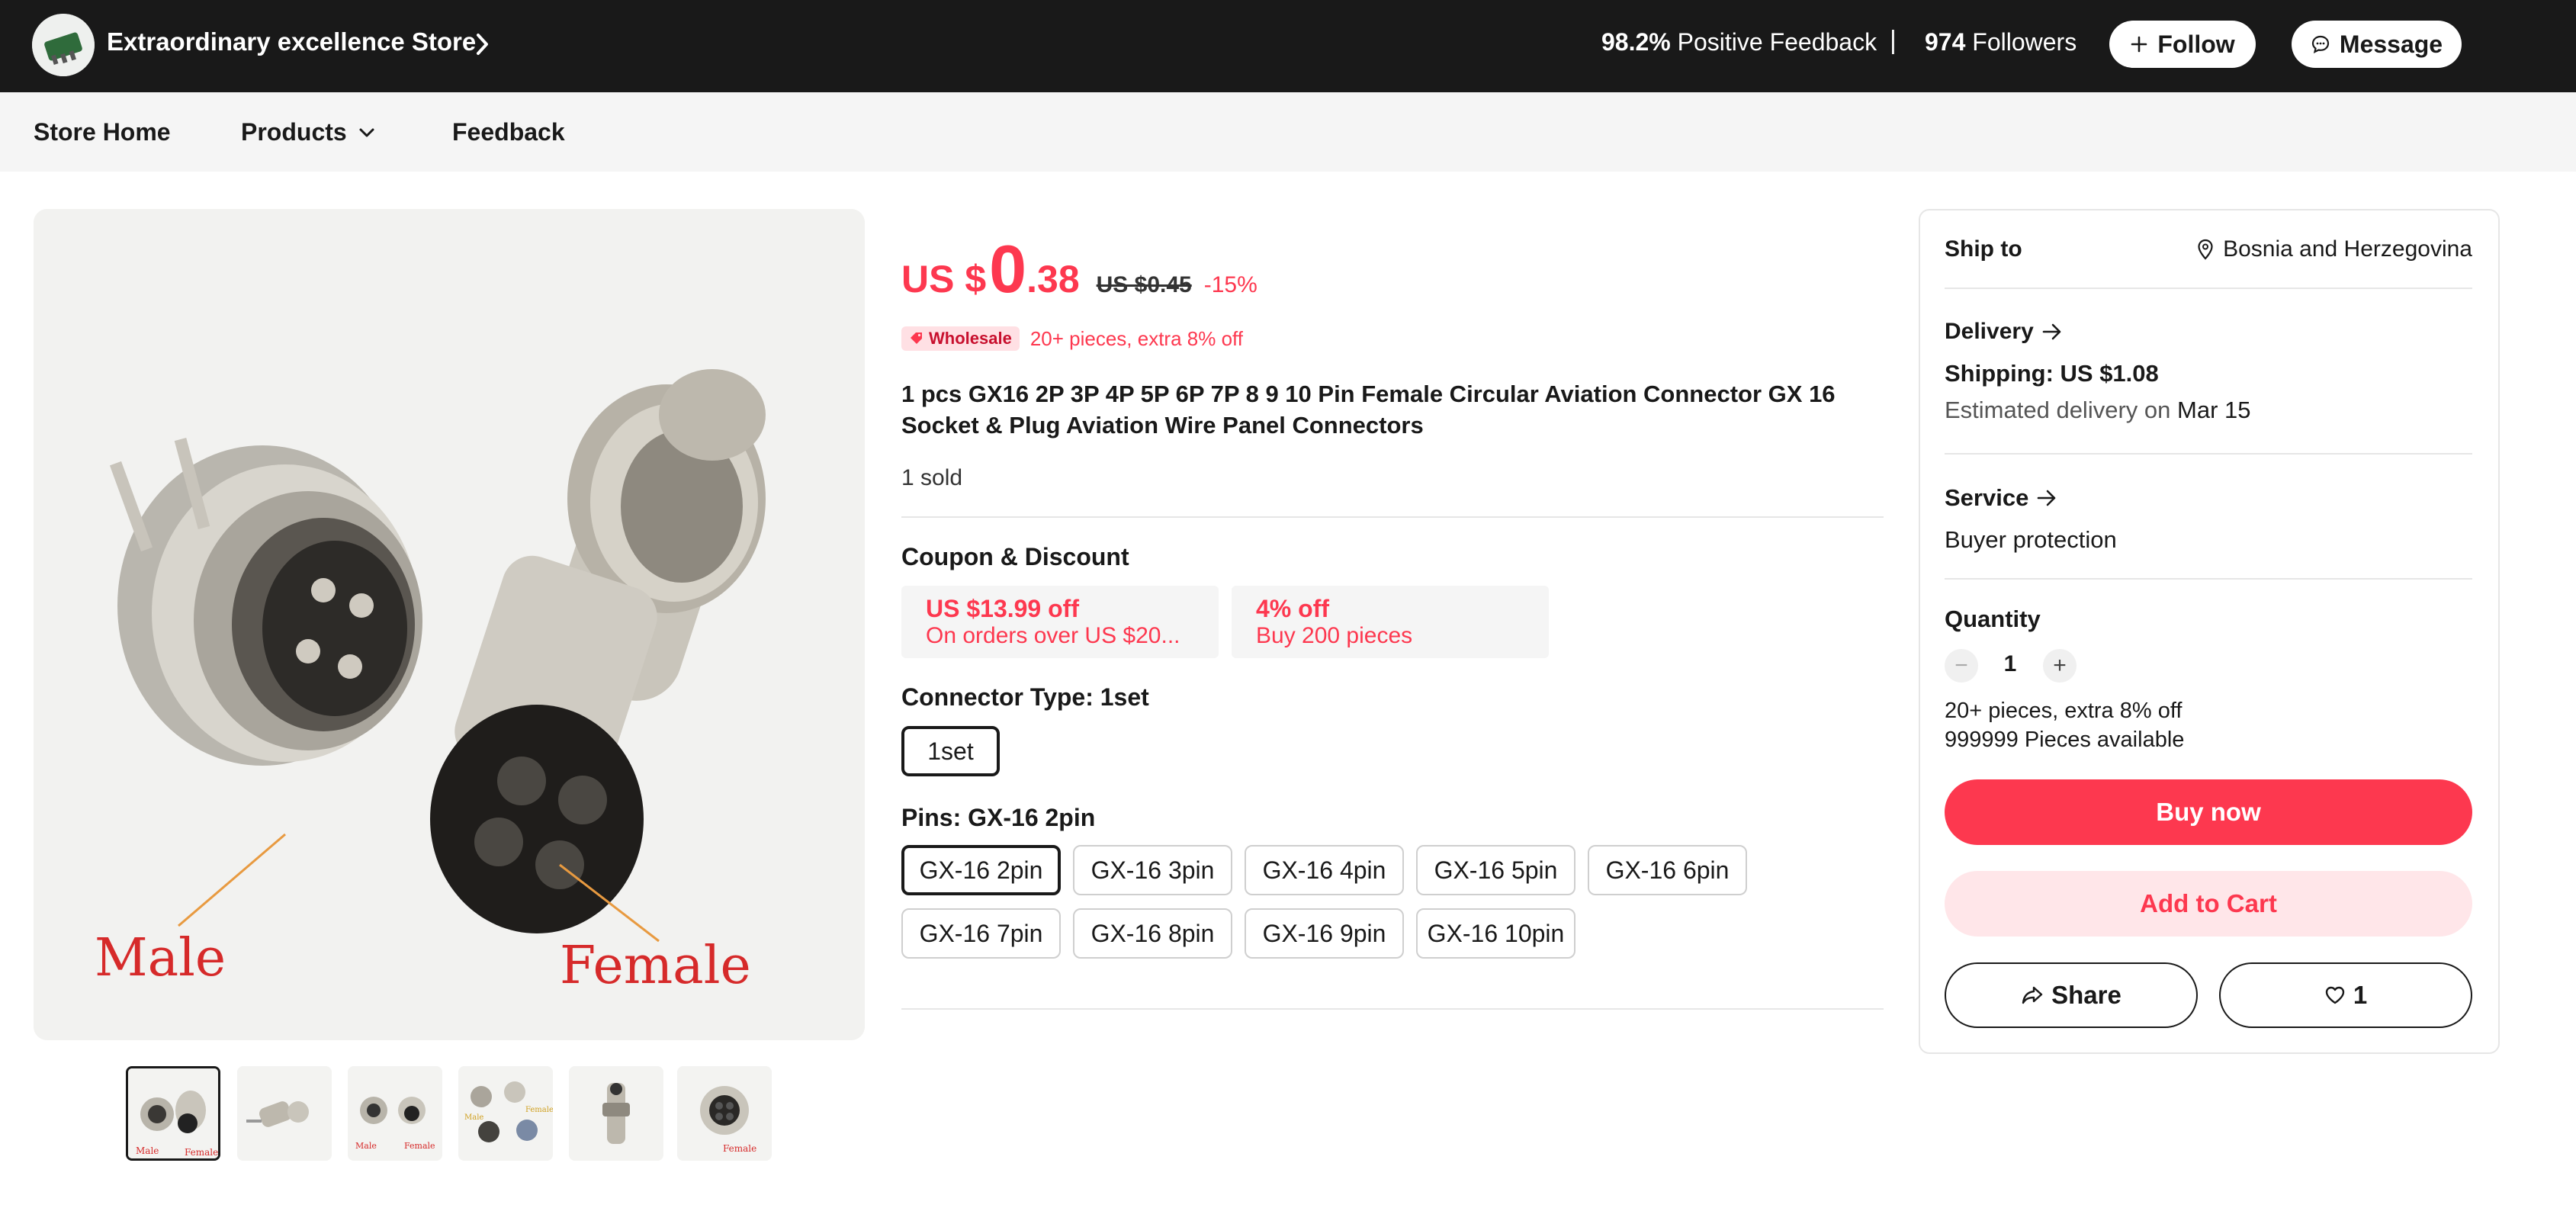 The height and width of the screenshot is (1208, 2576). Describe the element at coordinates (1288, 132) in the screenshot. I see `store-nav-bar` at that location.